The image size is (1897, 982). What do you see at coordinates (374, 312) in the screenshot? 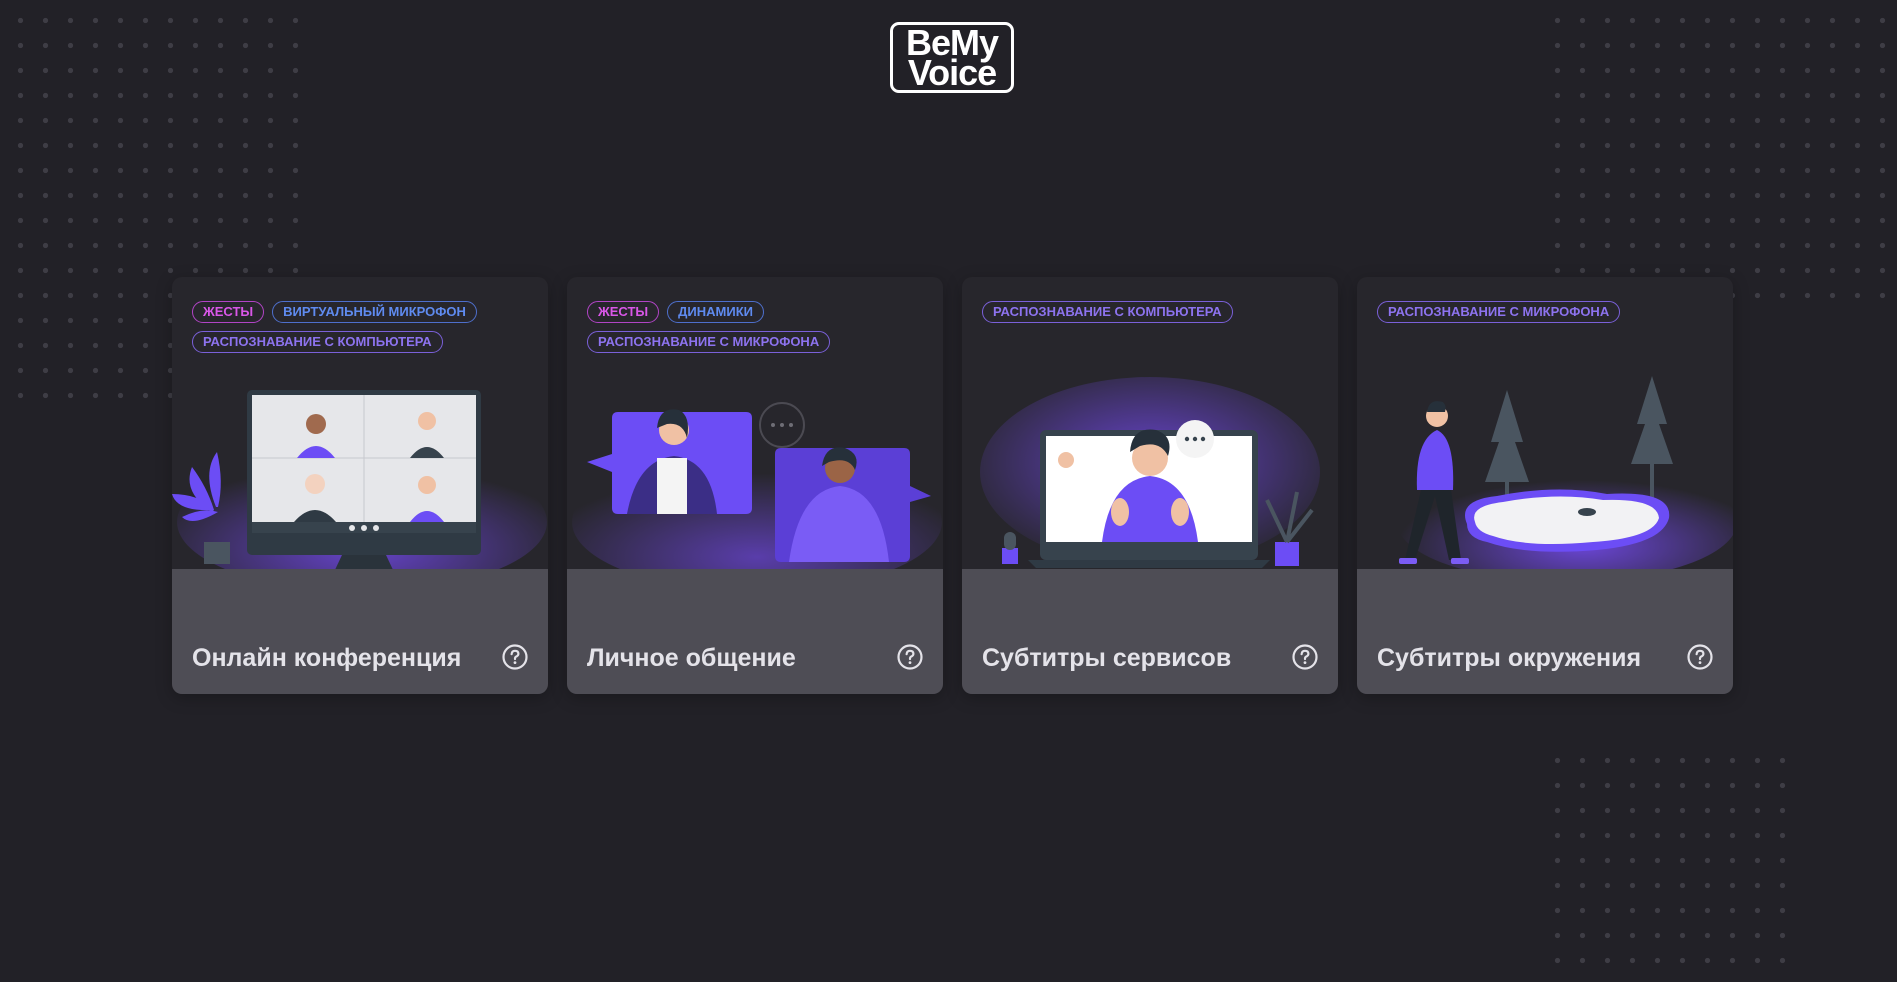
I see `tag-virtual-microphone: ВИРТУАЛЬНЫЙ МИКРОФОН` at bounding box center [374, 312].